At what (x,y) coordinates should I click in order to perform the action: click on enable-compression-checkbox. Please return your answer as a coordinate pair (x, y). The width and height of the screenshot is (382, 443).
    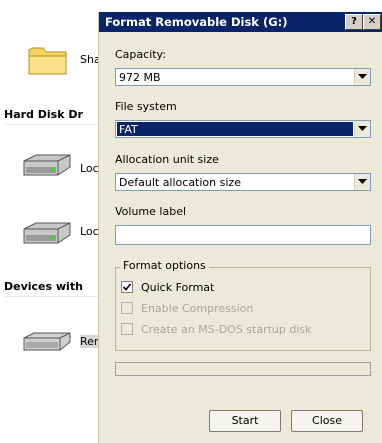
    Looking at the image, I should click on (127, 308).